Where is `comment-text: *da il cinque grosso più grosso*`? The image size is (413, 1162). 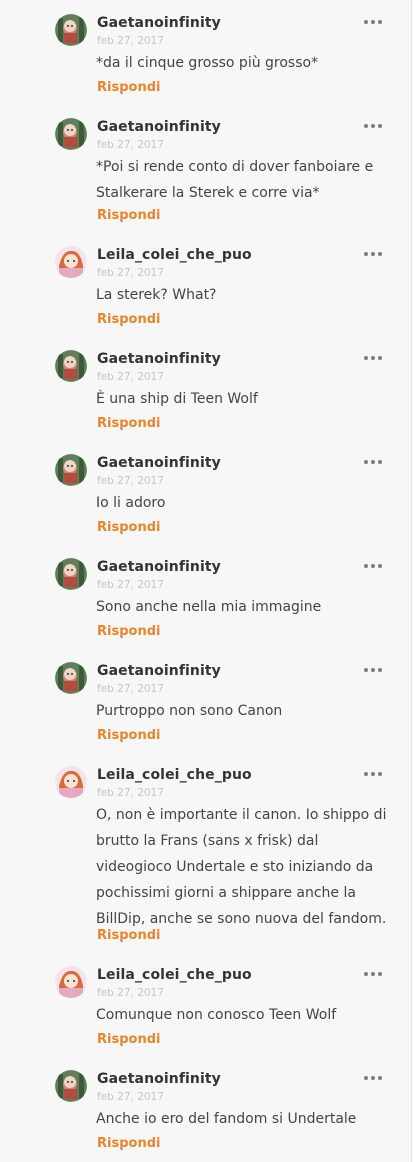 comment-text: *da il cinque grosso più grosso* is located at coordinates (207, 63).